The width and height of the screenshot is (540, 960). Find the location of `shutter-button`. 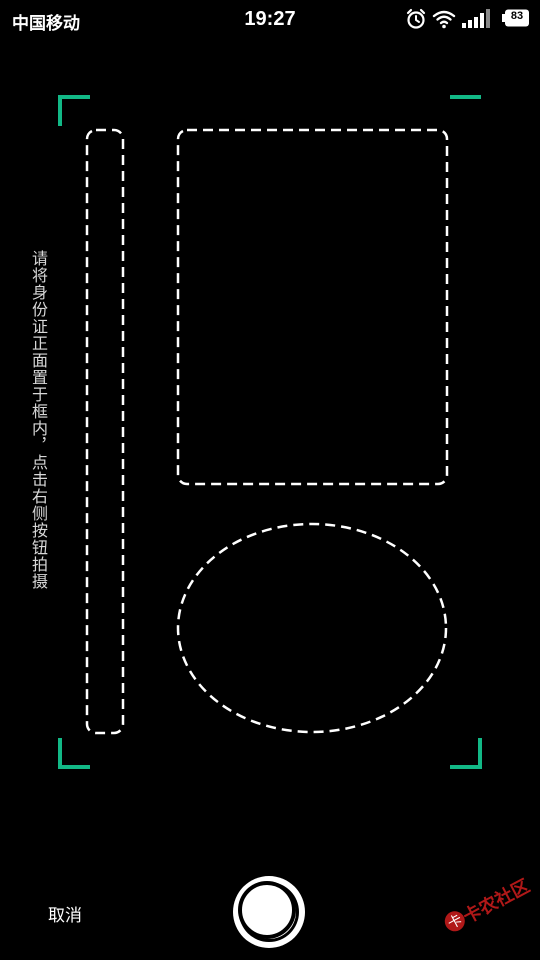

shutter-button is located at coordinates (269, 912).